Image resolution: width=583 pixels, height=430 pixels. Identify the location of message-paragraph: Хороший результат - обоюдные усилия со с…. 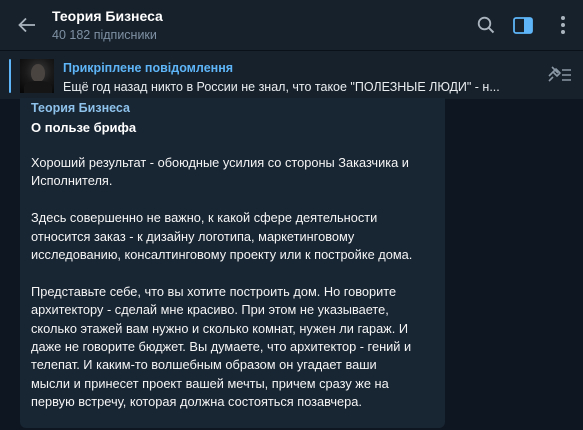
(220, 172).